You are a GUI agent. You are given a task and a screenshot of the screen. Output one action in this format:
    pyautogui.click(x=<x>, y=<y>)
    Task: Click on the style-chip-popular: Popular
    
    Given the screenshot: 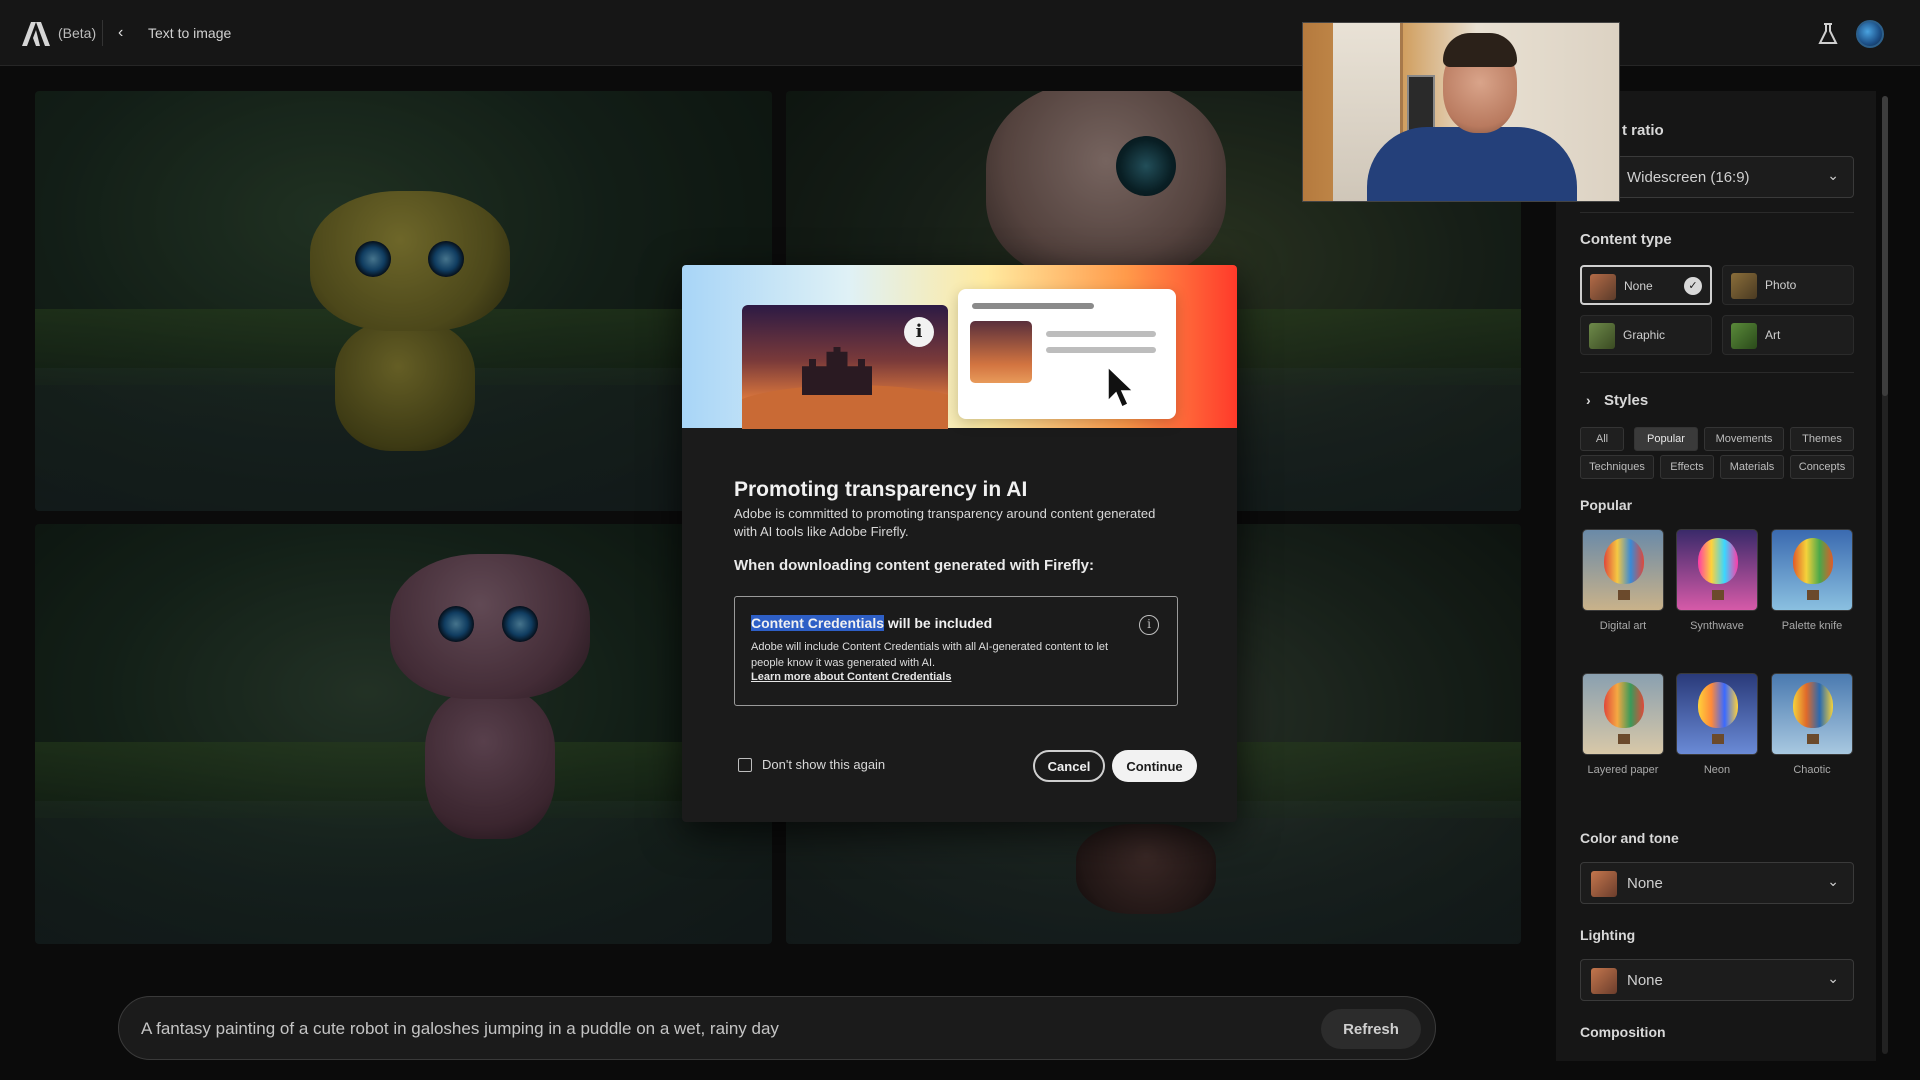 What is the action you would take?
    pyautogui.click(x=1666, y=439)
    